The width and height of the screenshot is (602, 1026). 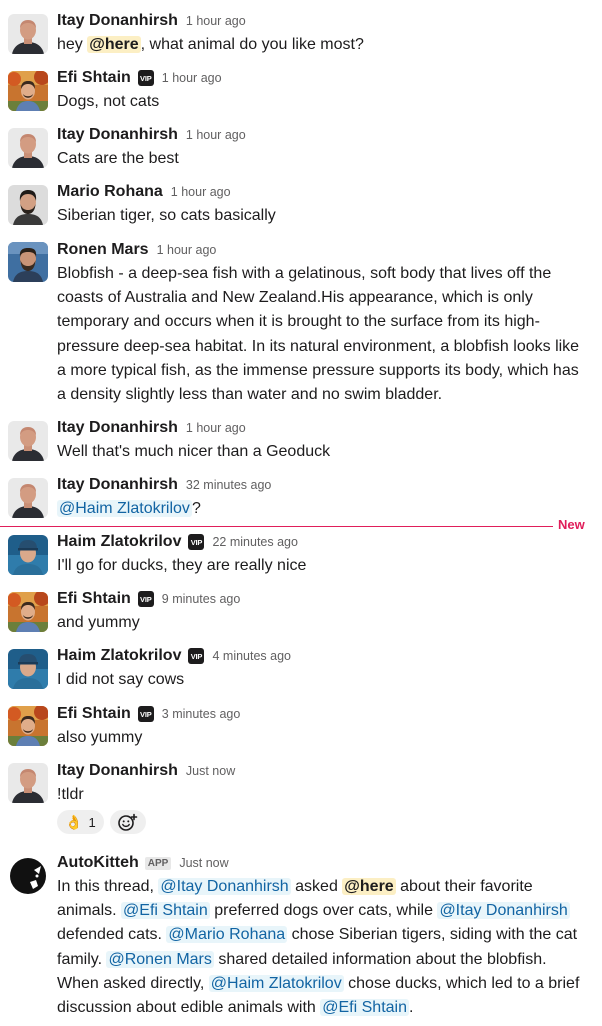 I want to click on message-text: !tldr, so click(x=70, y=794).